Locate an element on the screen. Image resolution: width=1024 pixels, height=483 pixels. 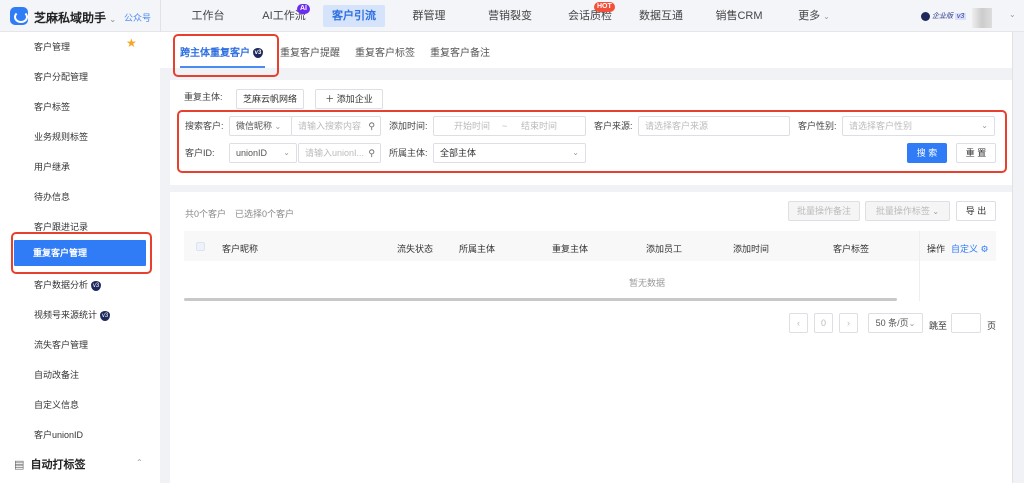
nav-marketing-fission: 营销裂变 is located at coordinates (510, 16).